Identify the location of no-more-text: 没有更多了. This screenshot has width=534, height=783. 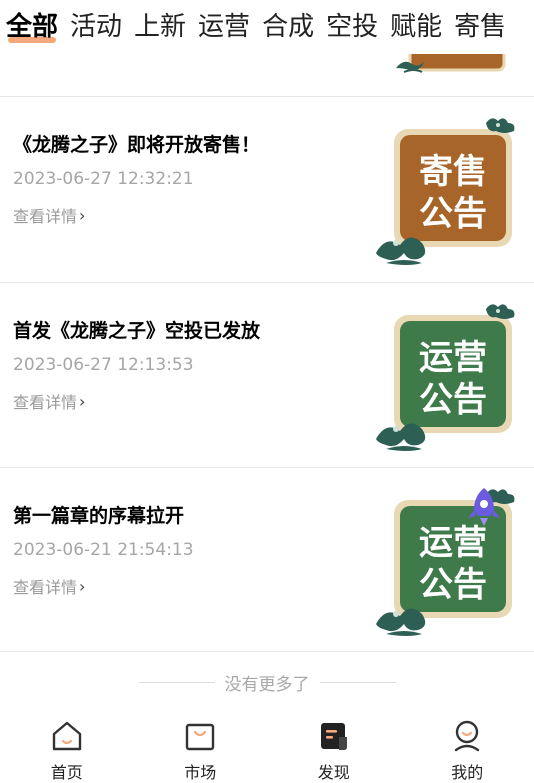
(267, 685).